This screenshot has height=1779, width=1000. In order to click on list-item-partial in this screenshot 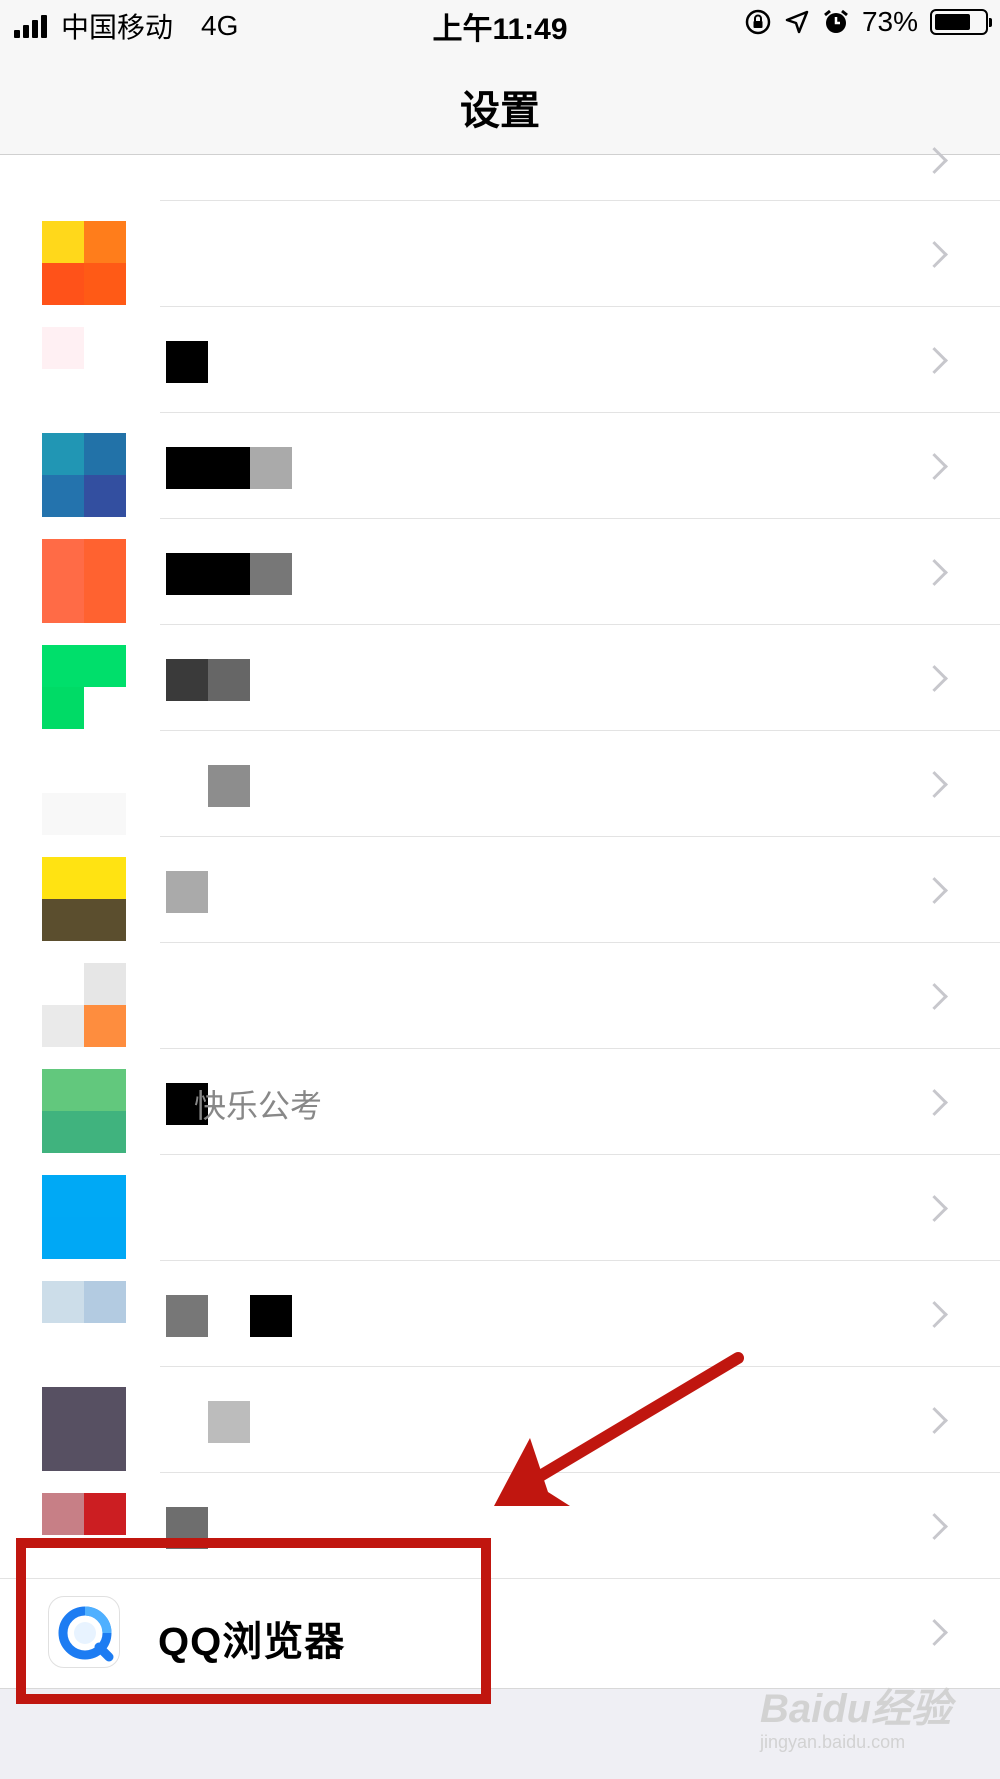, I will do `click(580, 174)`.